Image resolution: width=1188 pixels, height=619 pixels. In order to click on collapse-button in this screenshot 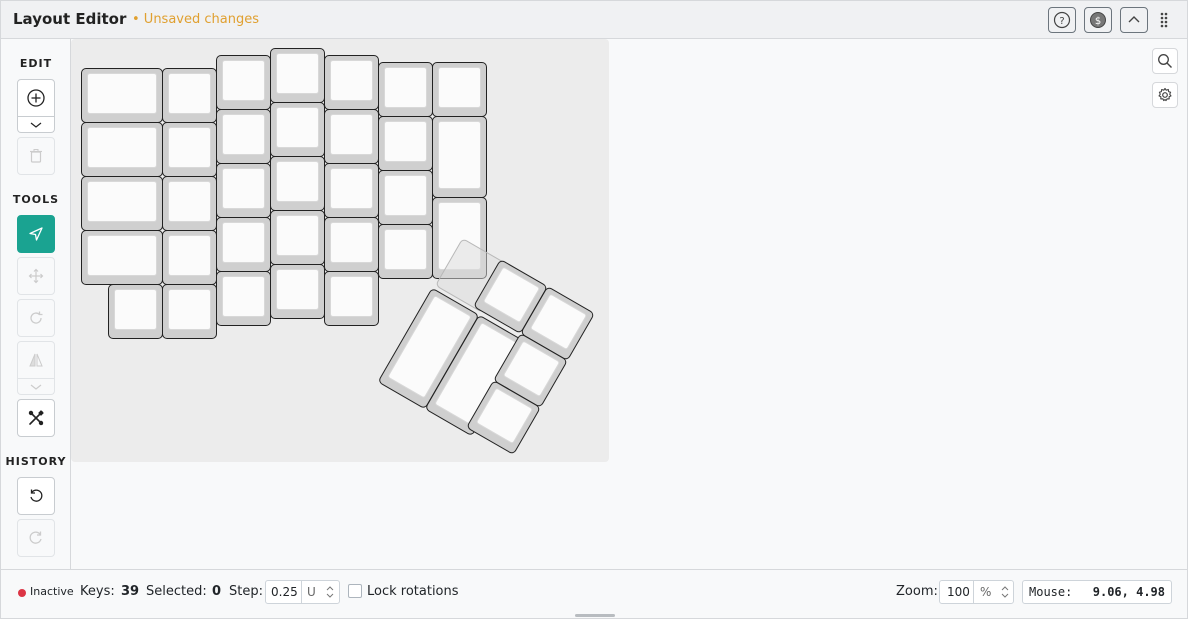, I will do `click(1134, 20)`.